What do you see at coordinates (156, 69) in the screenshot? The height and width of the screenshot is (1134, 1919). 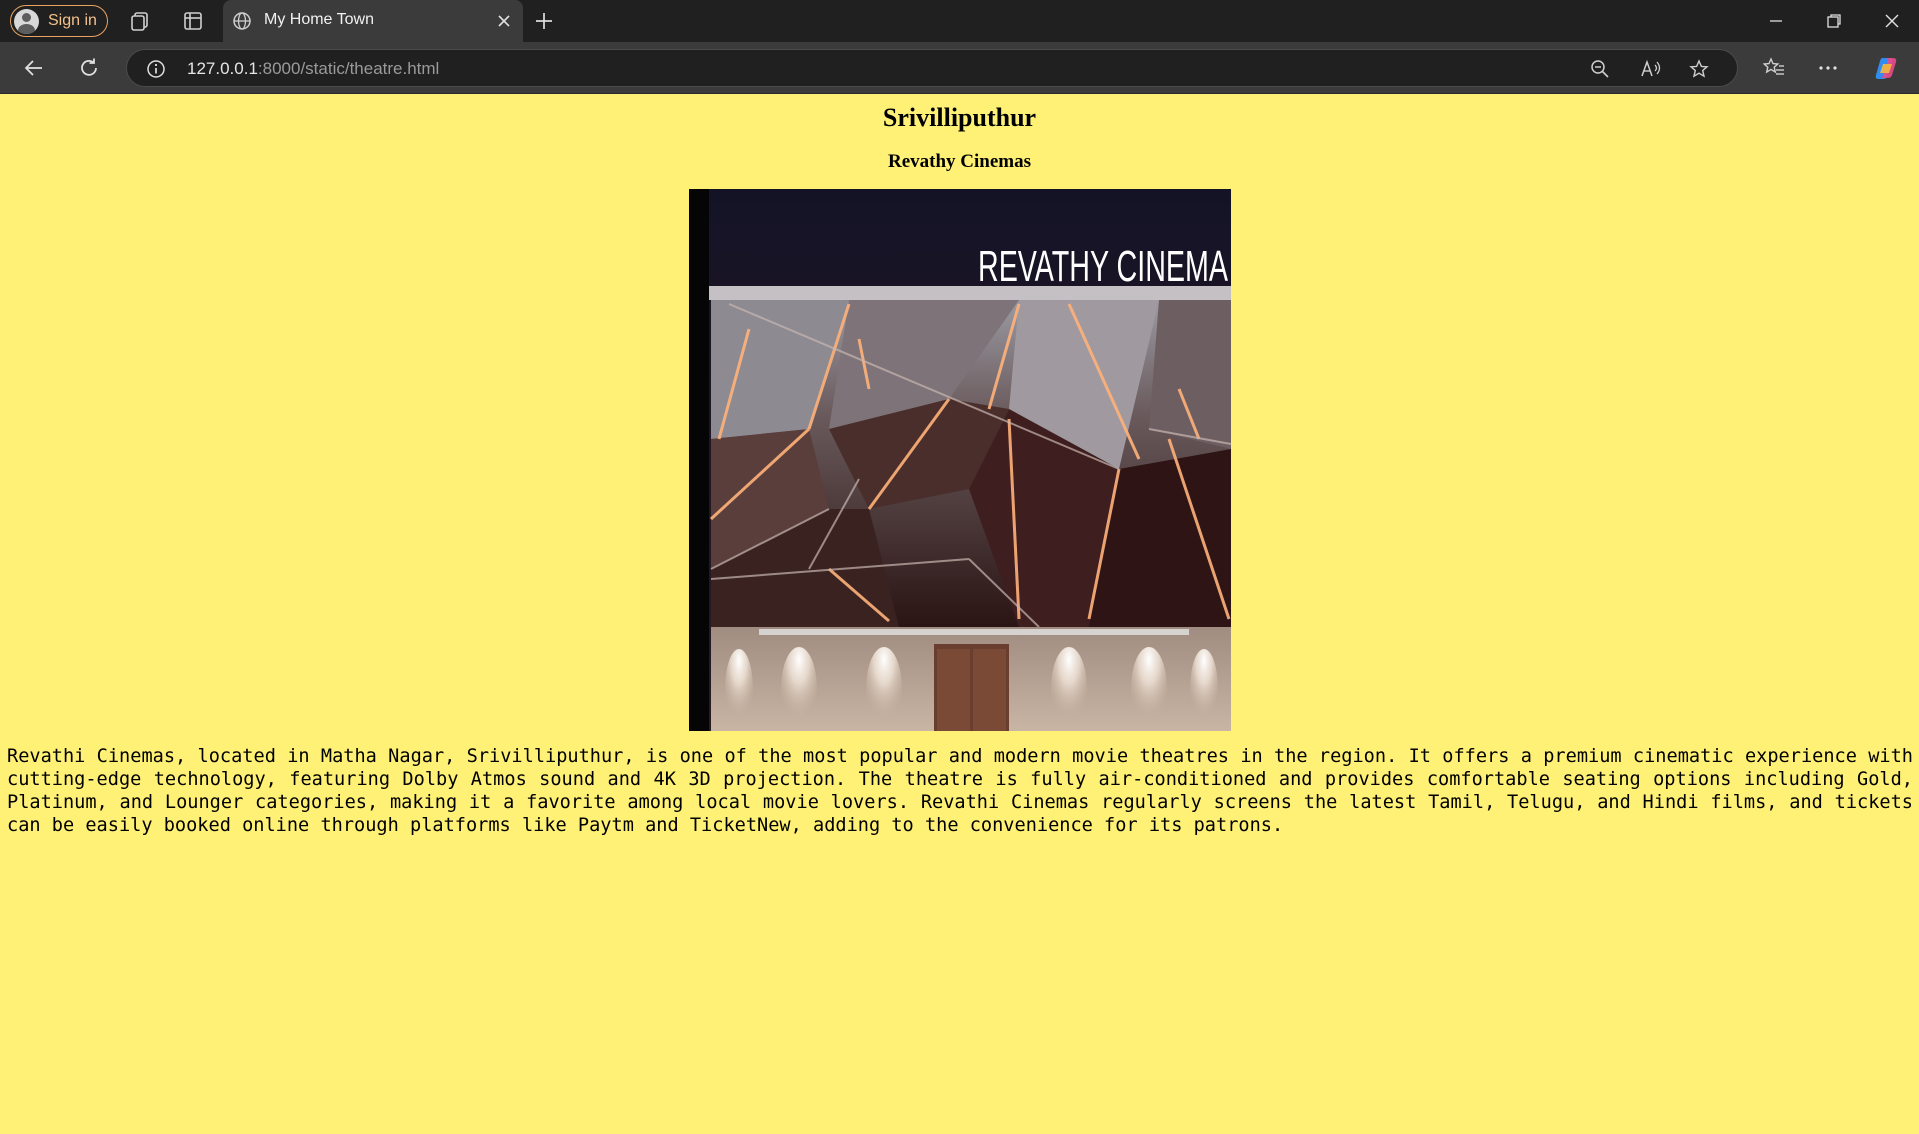 I see `site-info-icon` at bounding box center [156, 69].